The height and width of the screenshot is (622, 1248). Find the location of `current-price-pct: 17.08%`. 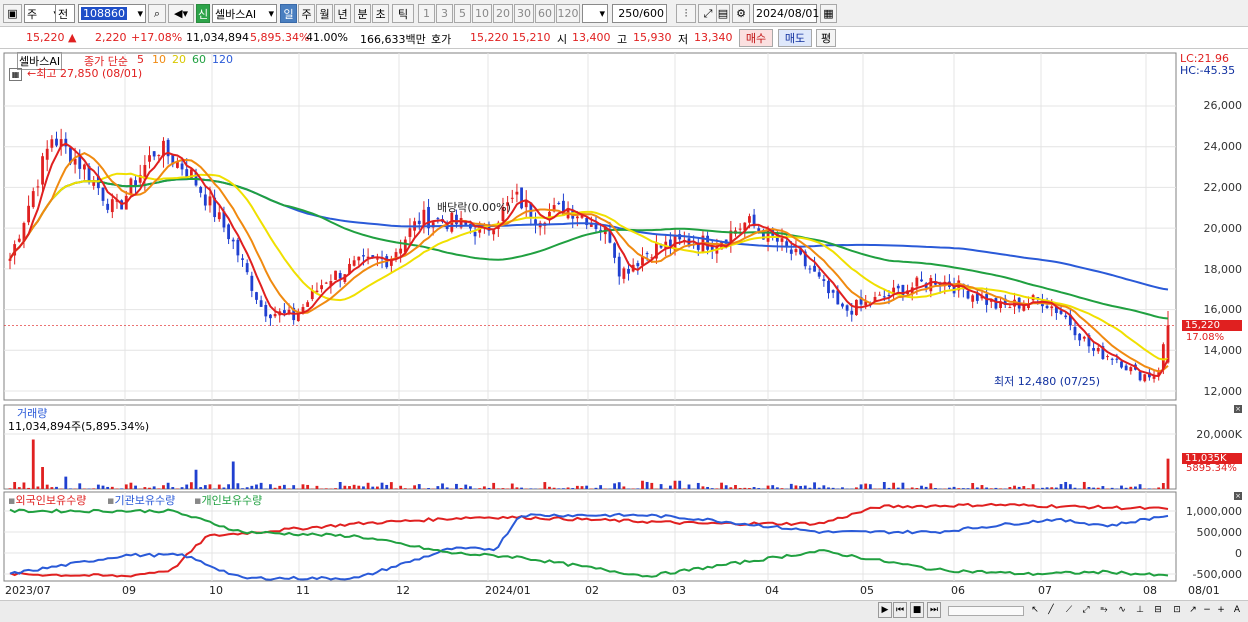

current-price-pct: 17.08% is located at coordinates (1205, 337).